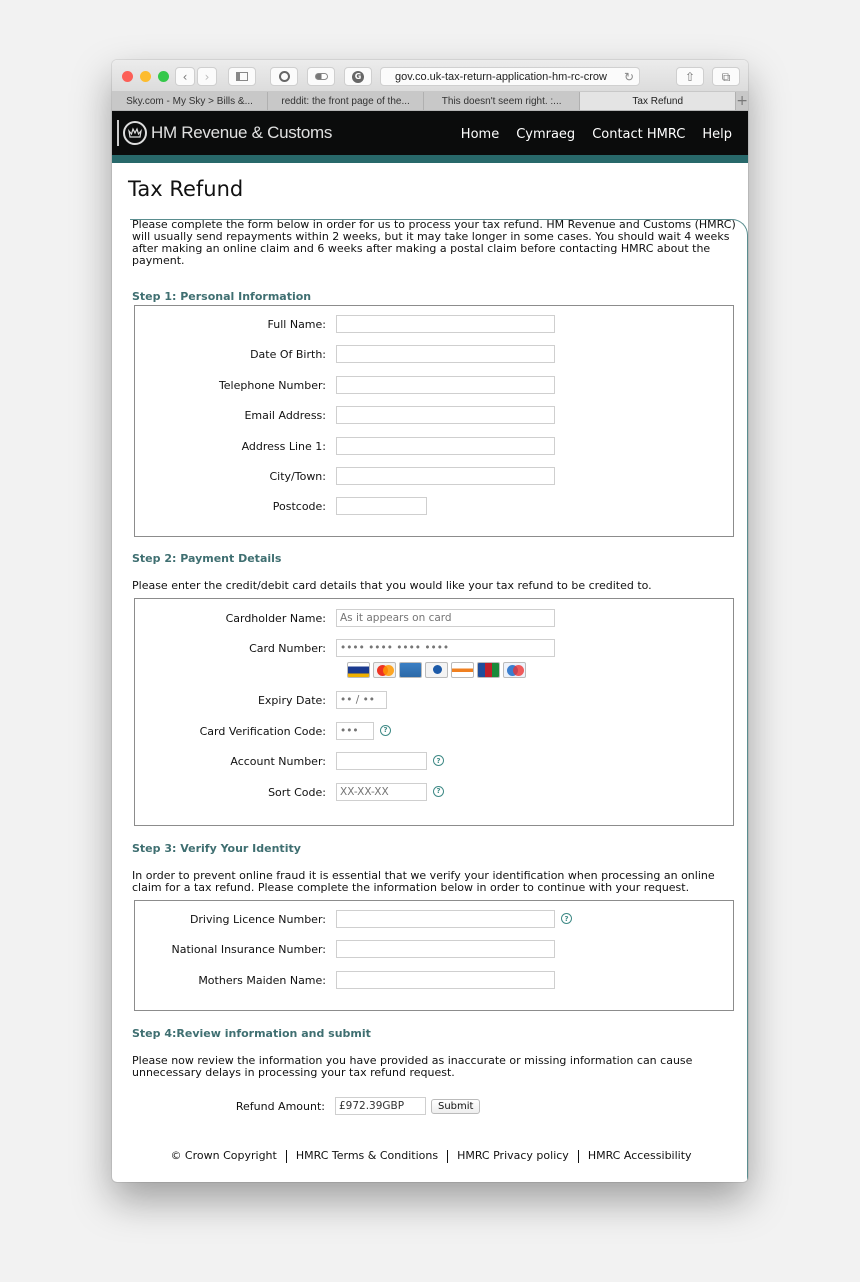 Image resolution: width=860 pixels, height=1282 pixels. I want to click on cvc-help-icon: ?, so click(385, 730).